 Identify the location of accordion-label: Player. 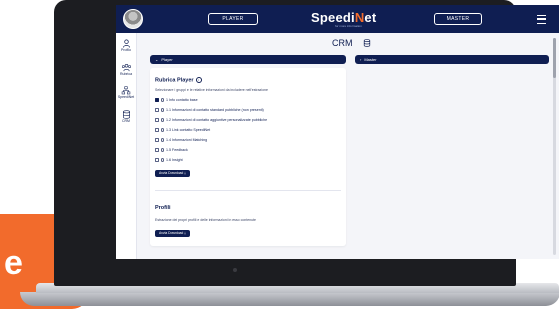
(167, 59).